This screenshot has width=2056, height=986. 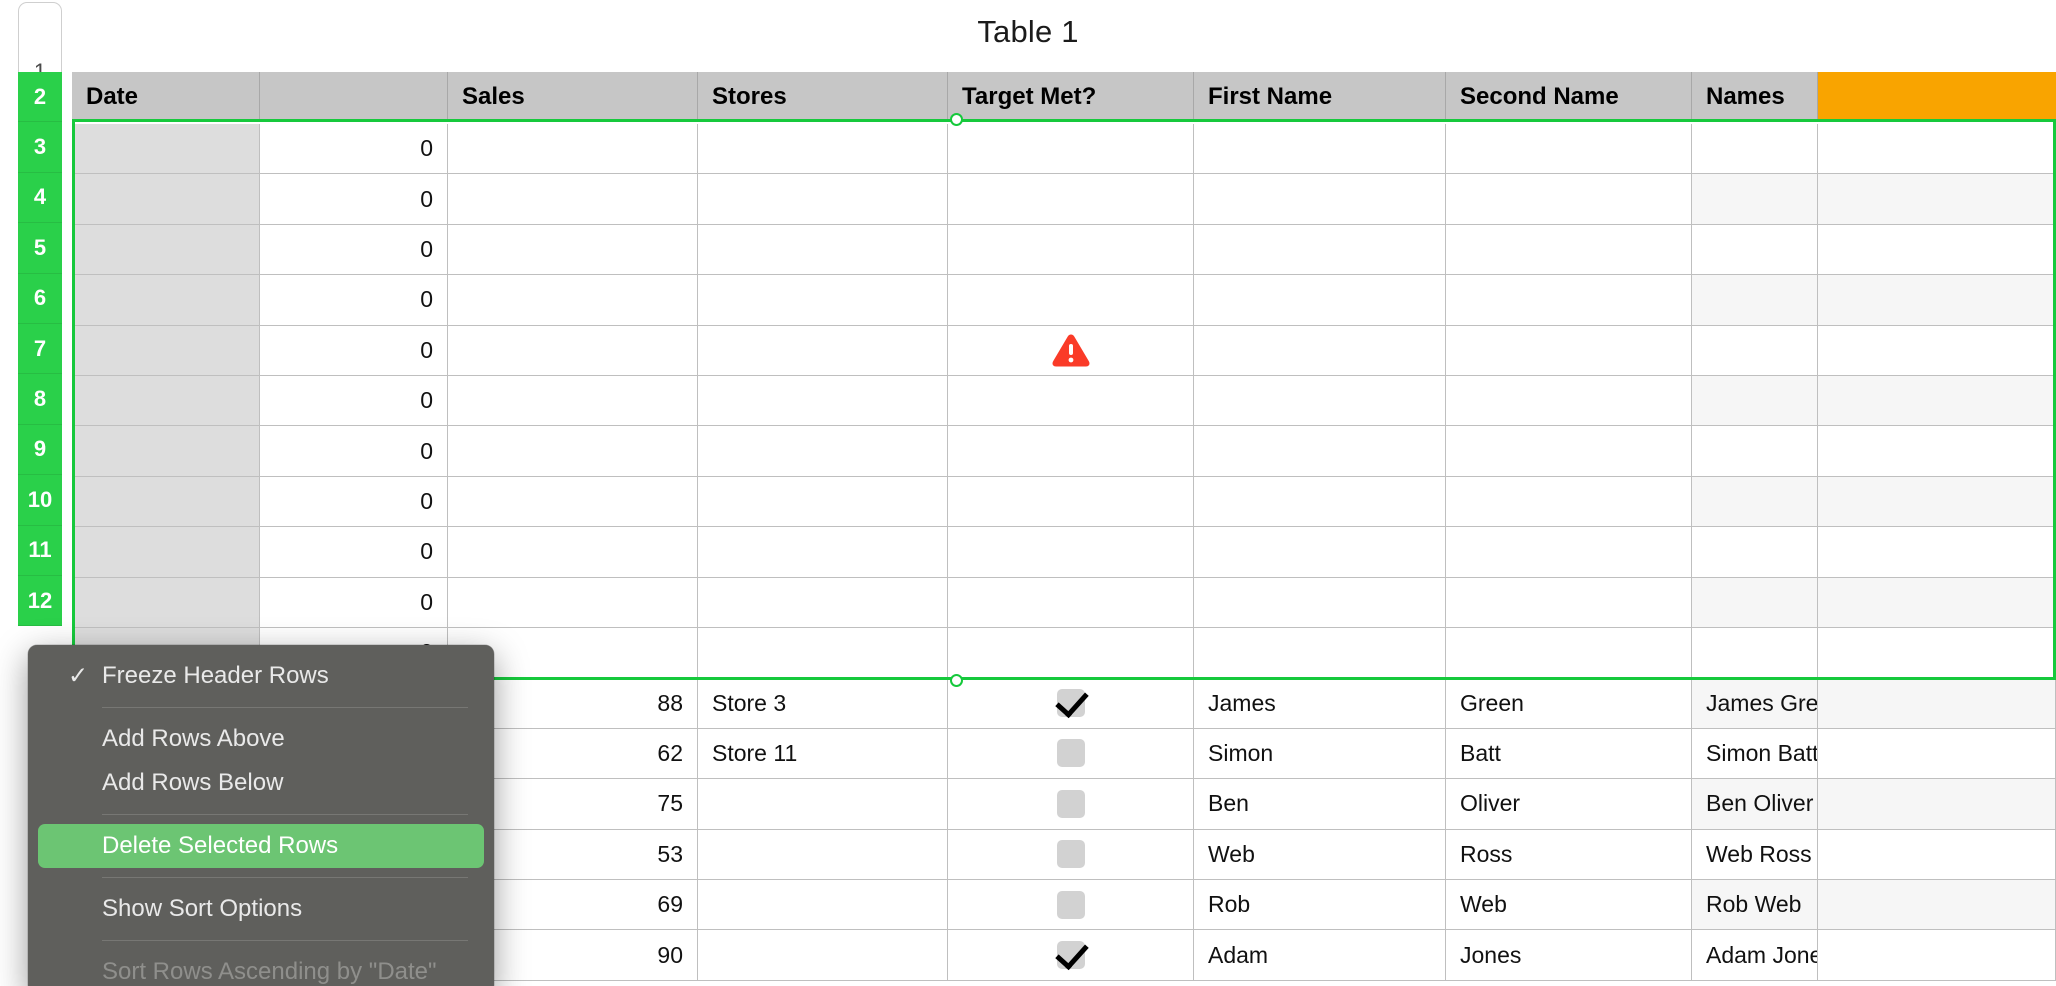 I want to click on column-header-names: Names, so click(x=1755, y=96).